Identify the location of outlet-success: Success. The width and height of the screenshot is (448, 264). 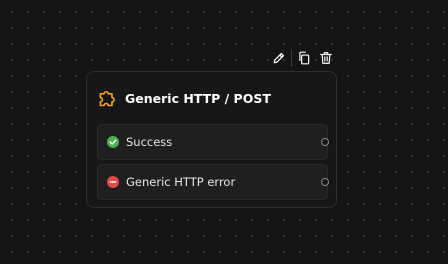
(213, 142).